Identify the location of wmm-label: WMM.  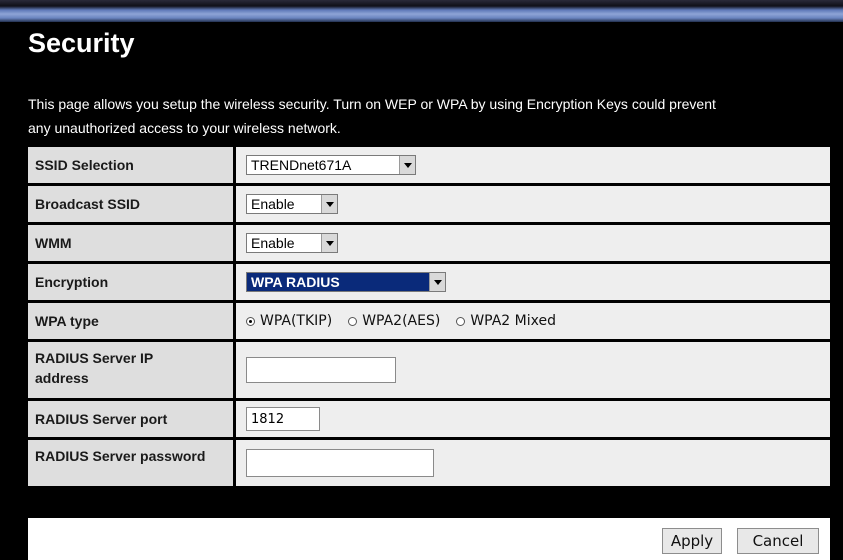
(132, 243).